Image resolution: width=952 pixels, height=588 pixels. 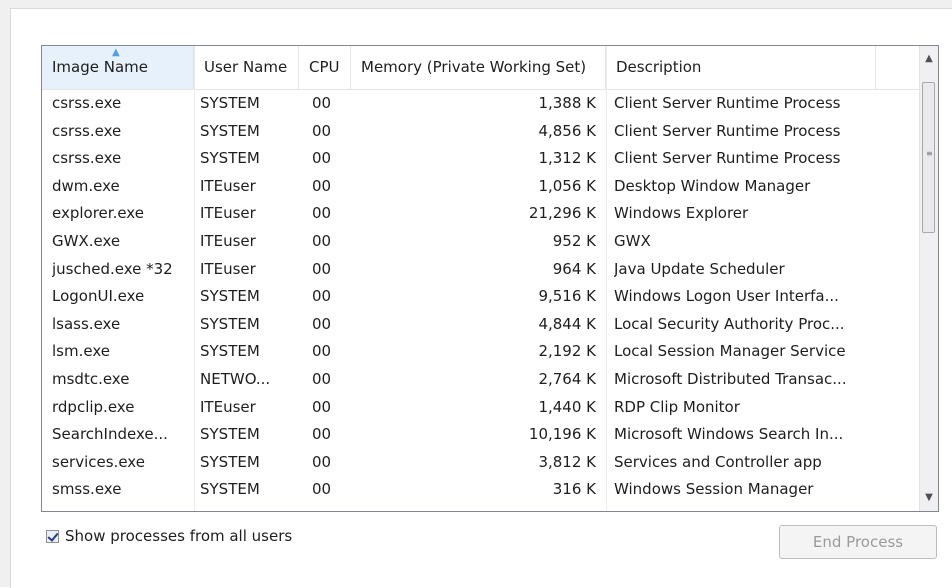 I want to click on grip-icon: ≡, so click(x=929, y=153).